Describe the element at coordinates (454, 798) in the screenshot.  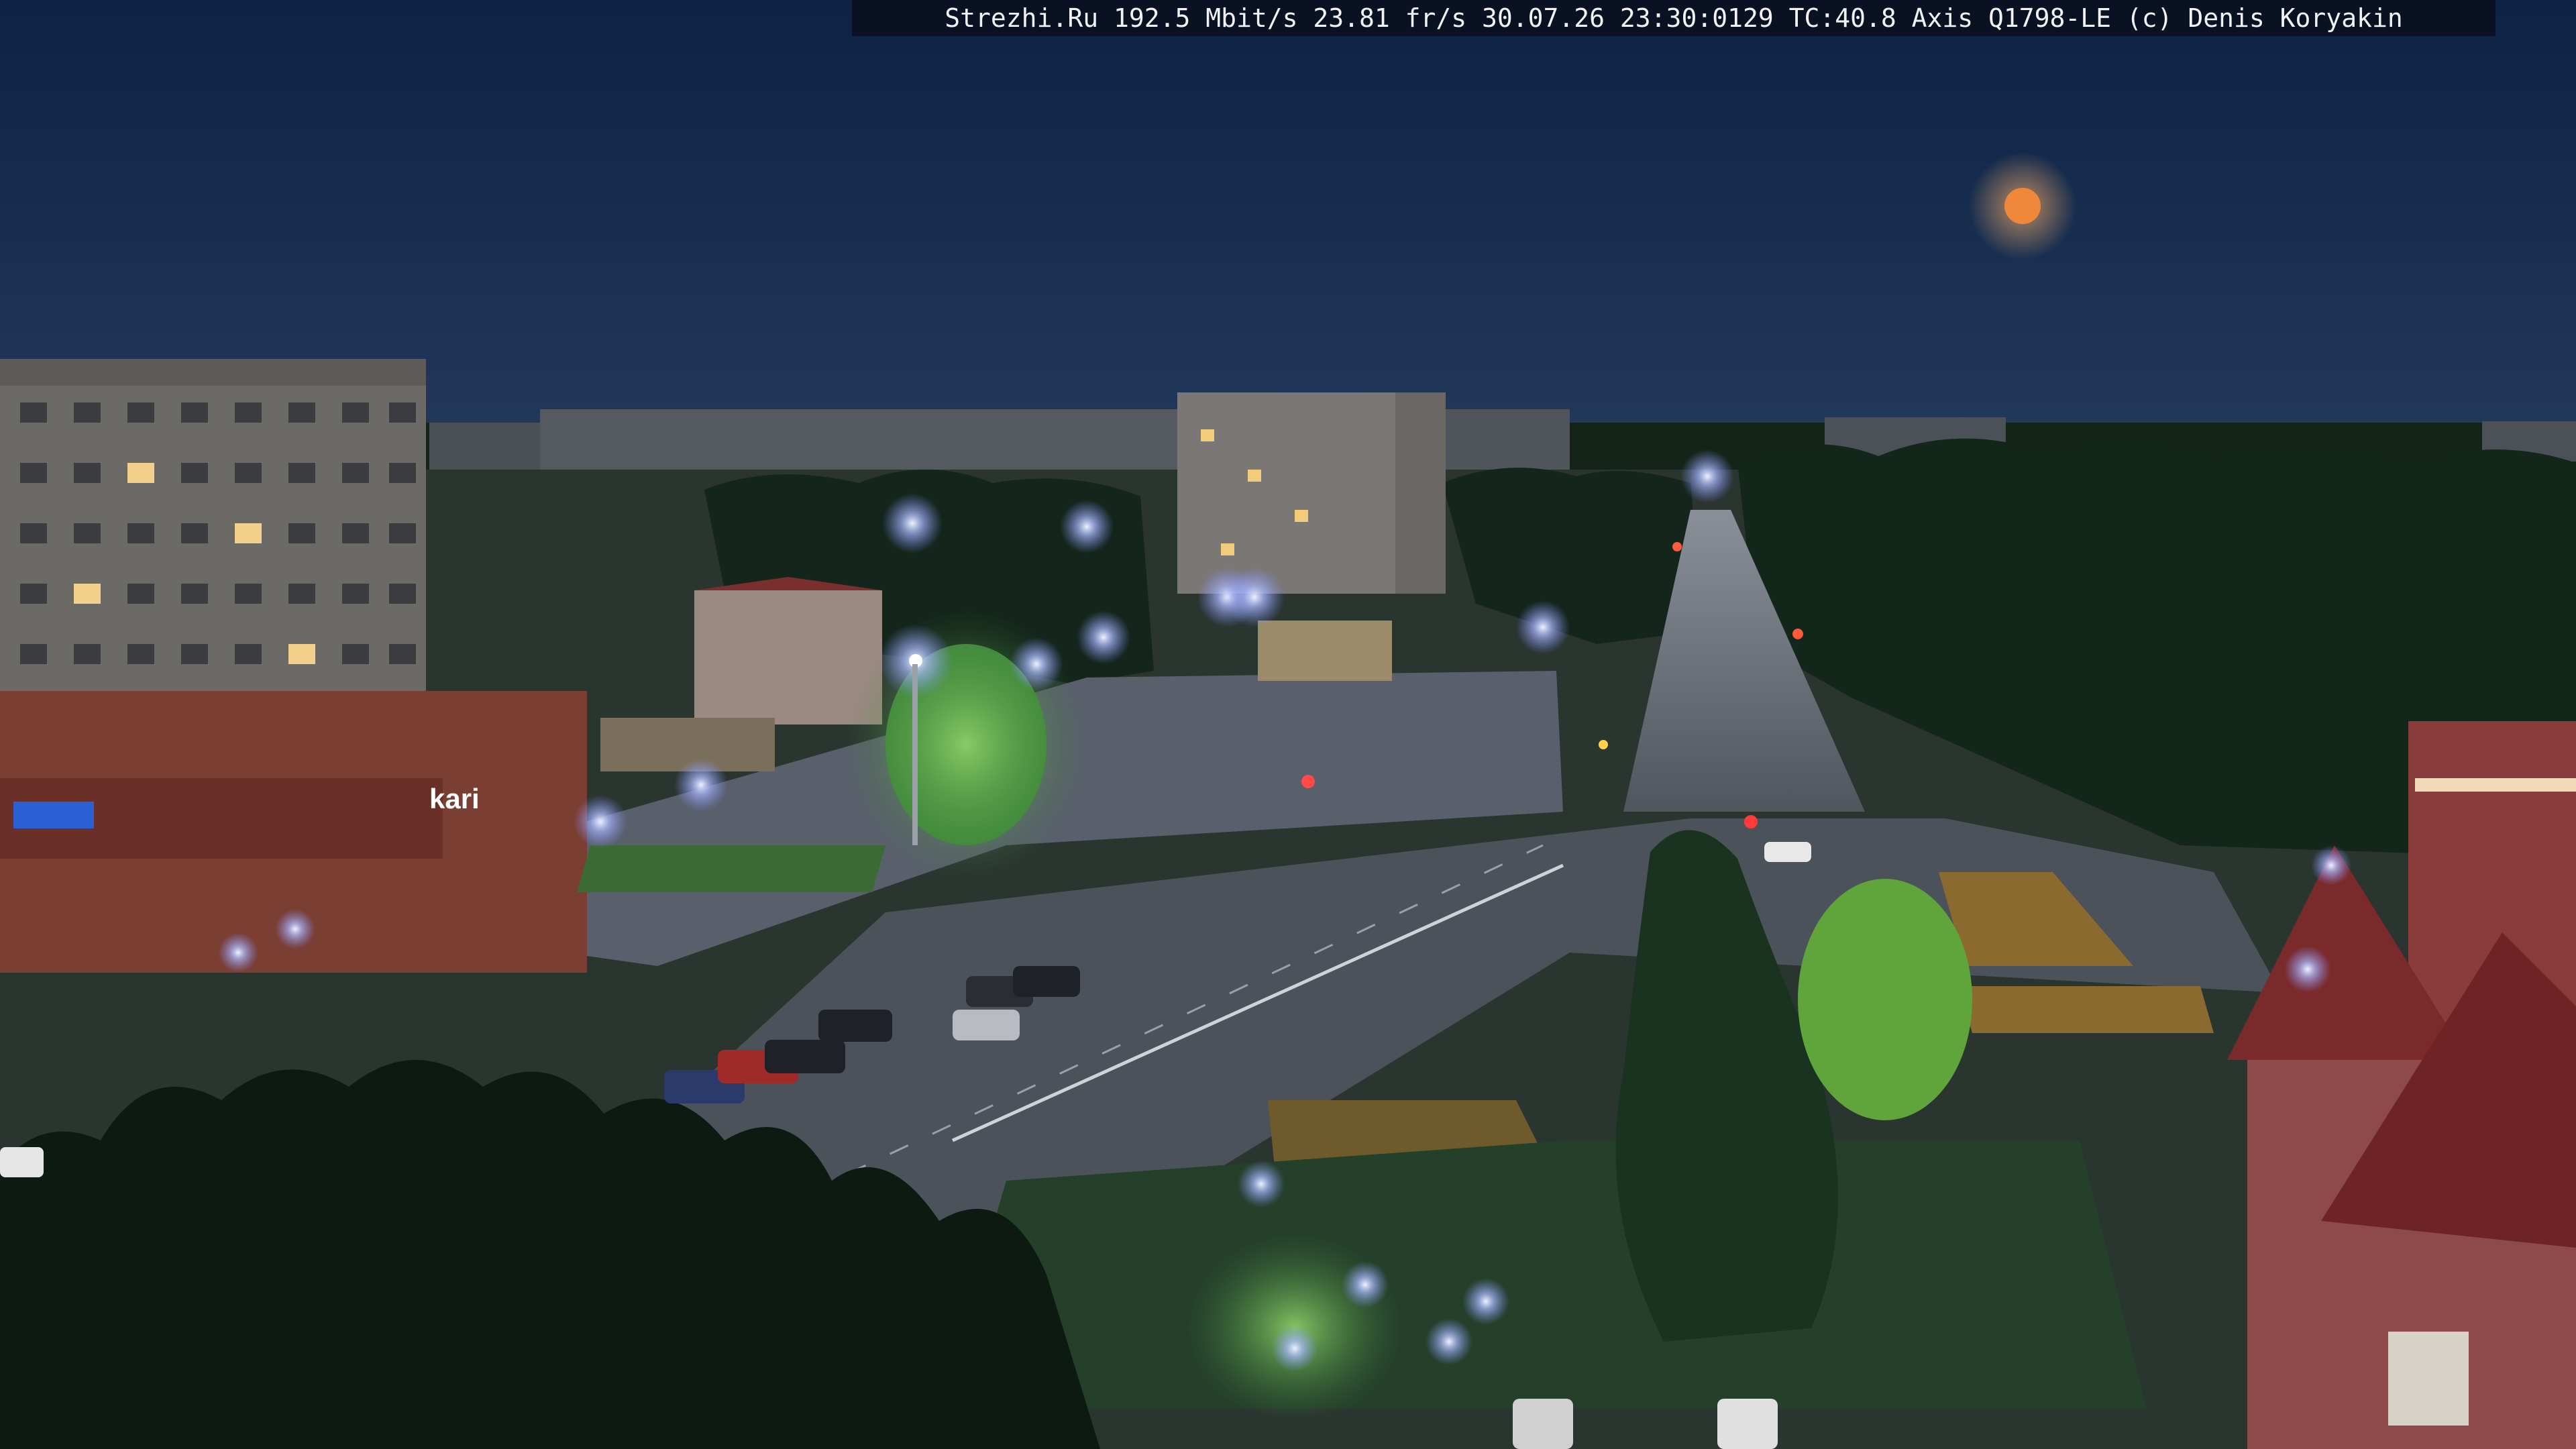
I see `shop-sign-kari: kari` at that location.